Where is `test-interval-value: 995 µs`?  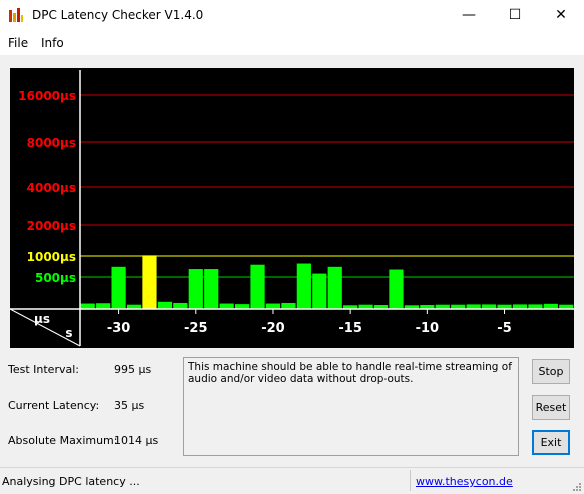
test-interval-value: 995 µs is located at coordinates (133, 369).